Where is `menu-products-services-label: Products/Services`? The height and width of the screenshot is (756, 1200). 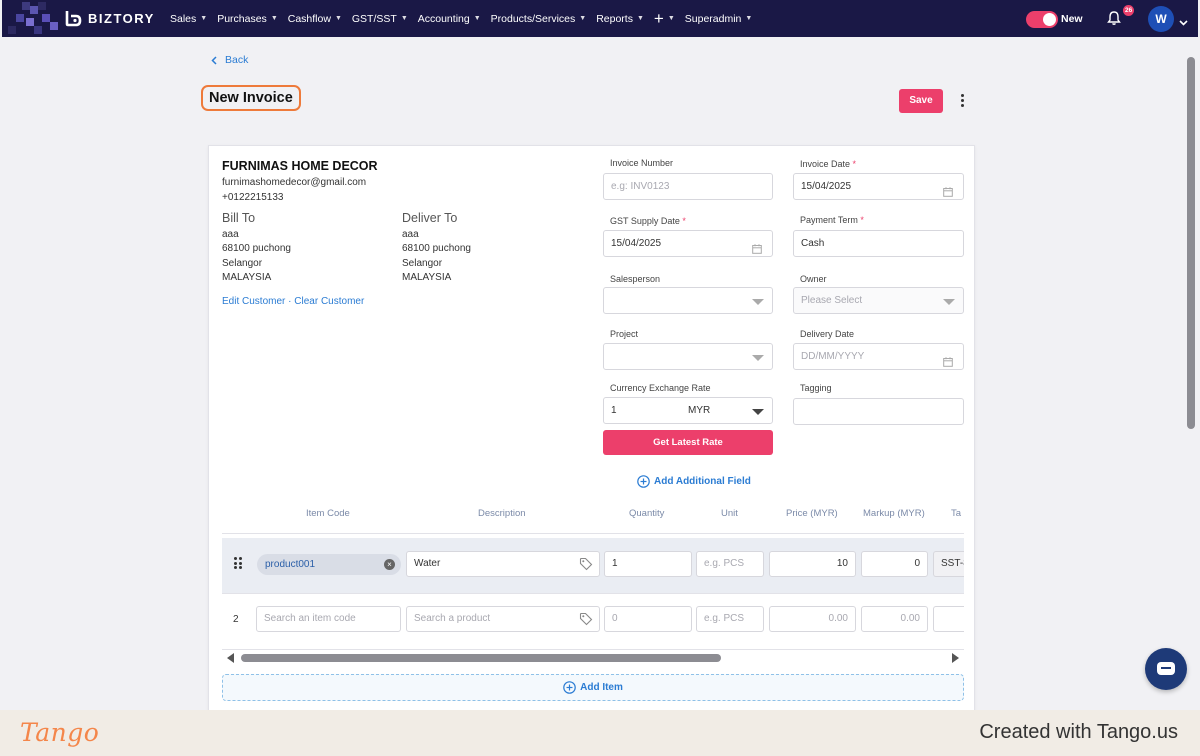 menu-products-services-label: Products/Services is located at coordinates (533, 18).